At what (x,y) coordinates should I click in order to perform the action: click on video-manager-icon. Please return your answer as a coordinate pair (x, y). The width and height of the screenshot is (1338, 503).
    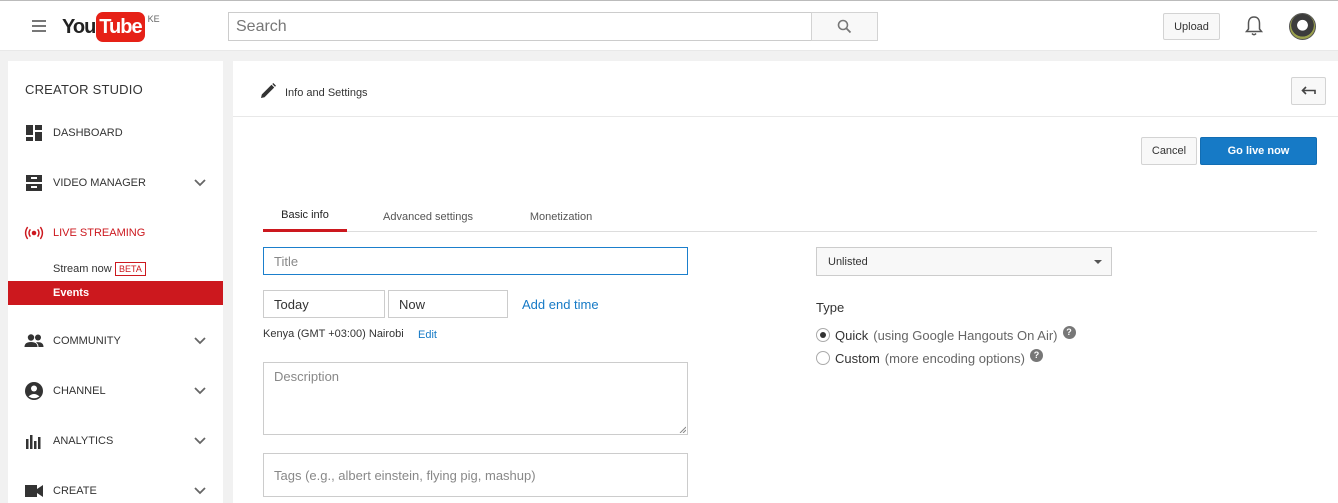
    Looking at the image, I should click on (34, 183).